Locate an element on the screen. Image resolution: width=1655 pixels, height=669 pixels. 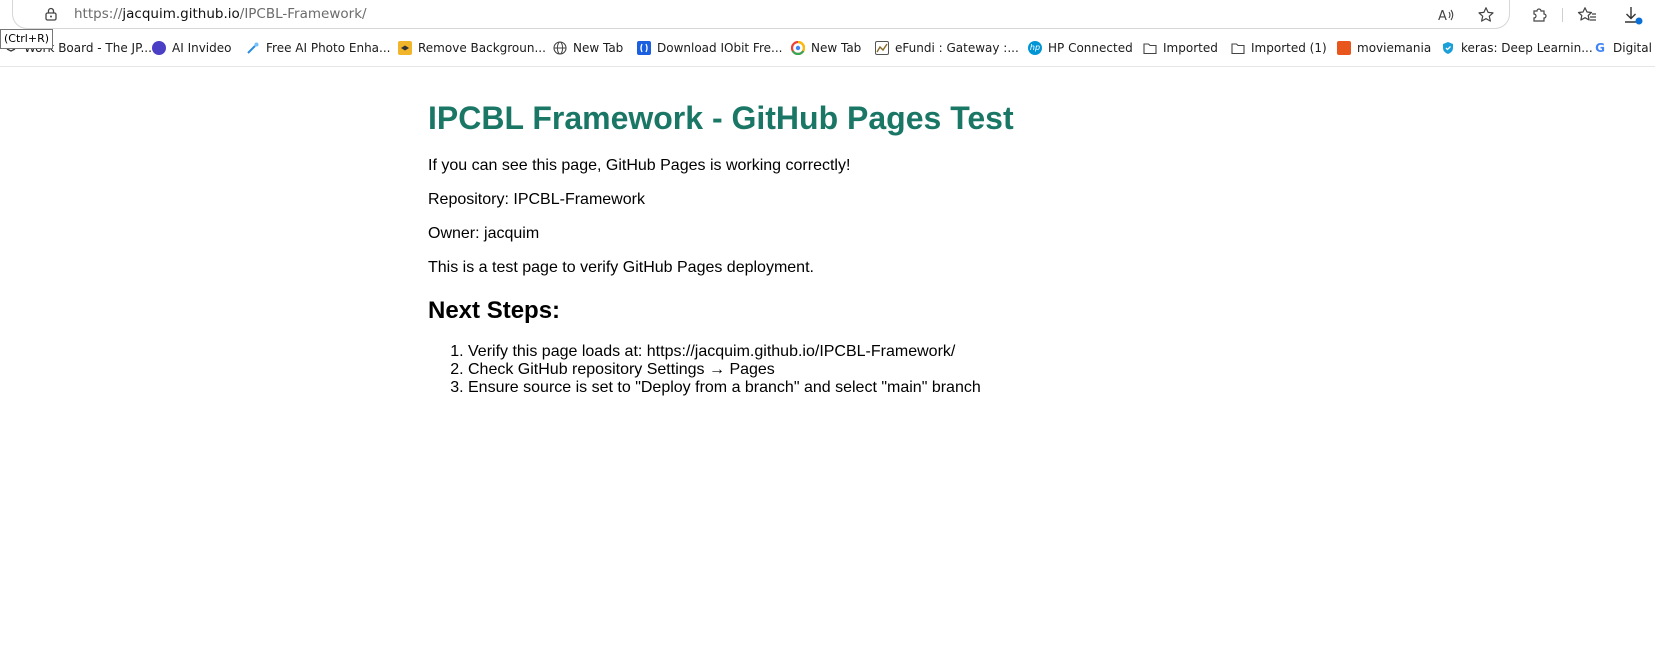
url-host: jacquim.github.io is located at coordinates (181, 14).